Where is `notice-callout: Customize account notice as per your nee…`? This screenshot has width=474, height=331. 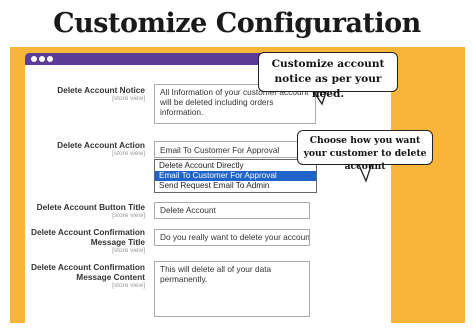 notice-callout: Customize account notice as per your nee… is located at coordinates (328, 76).